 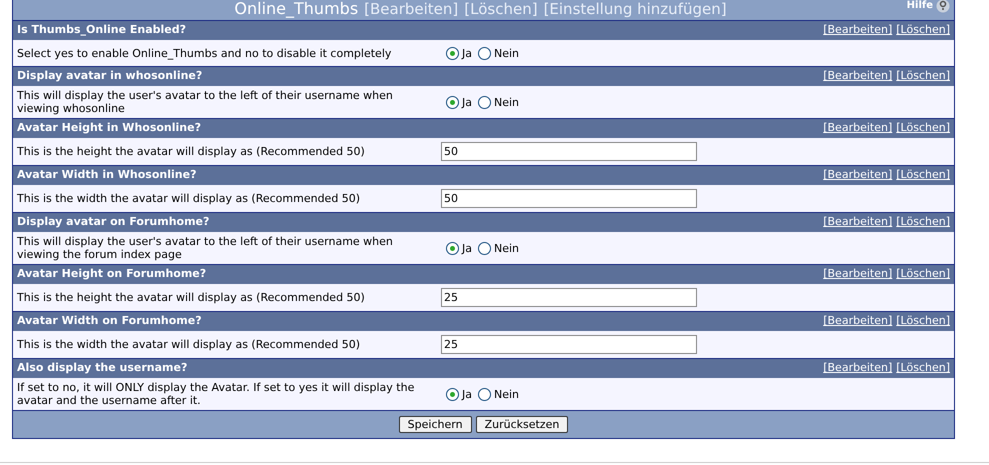 What do you see at coordinates (205, 102) in the screenshot?
I see `setting-description: This will display the user's avatar to the left of their username when viewing whosonline` at bounding box center [205, 102].